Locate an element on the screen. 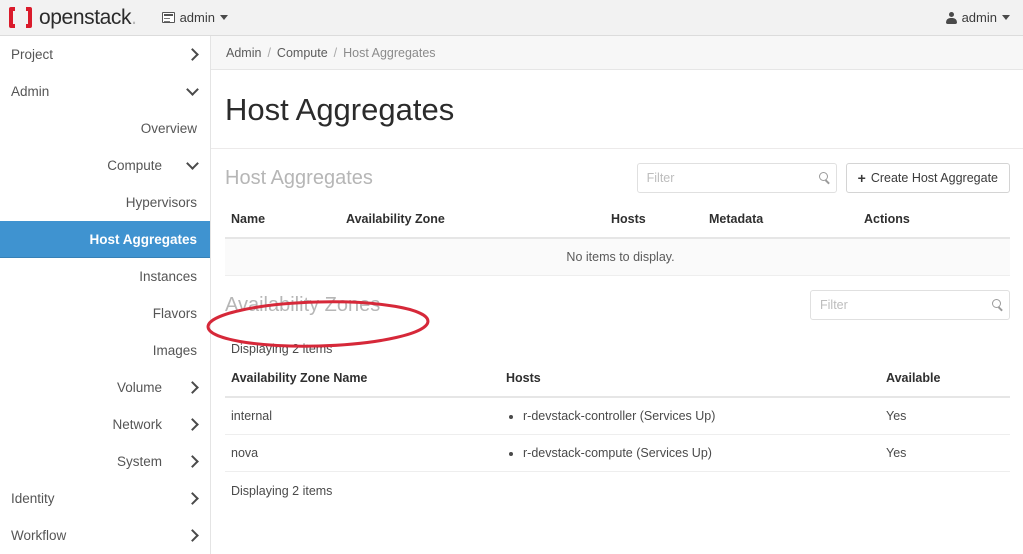 The height and width of the screenshot is (554, 1023). table-row-empty: No items to display. is located at coordinates (617, 257).